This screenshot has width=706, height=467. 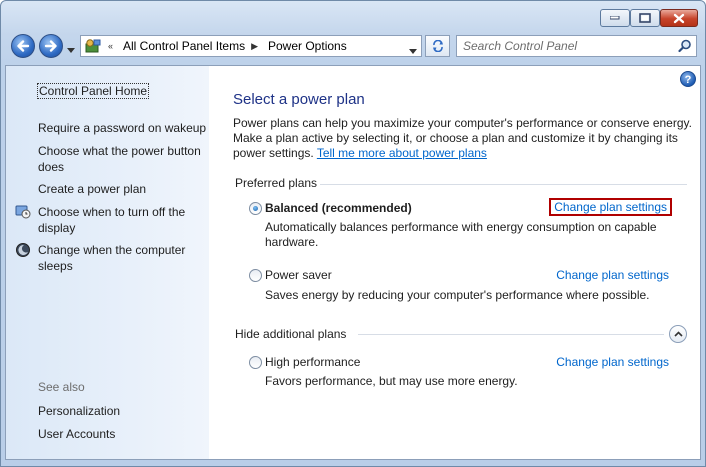 I want to click on see-also-user-accounts: User Accounts, so click(x=123, y=434).